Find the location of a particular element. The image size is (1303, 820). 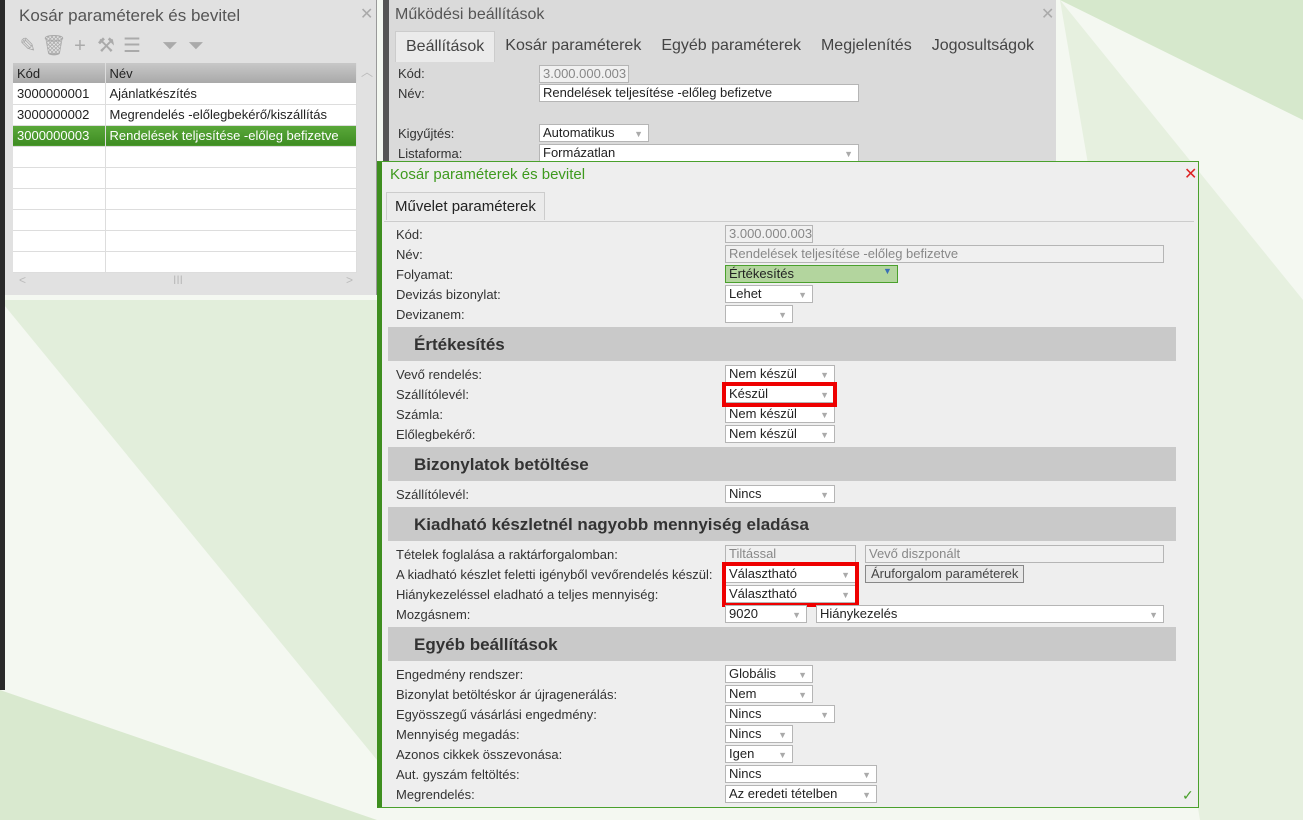

table-row: 3000000001 Ajánlatkészítés is located at coordinates (185, 94).